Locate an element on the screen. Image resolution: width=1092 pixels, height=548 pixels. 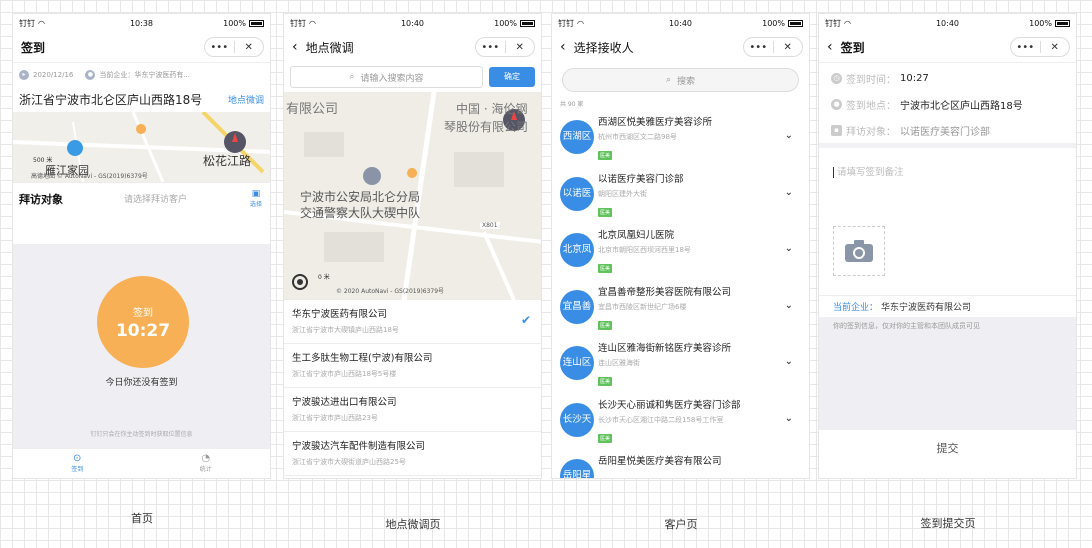
customer-address: 朝阳区建外大街 is located at coordinates (622, 193).